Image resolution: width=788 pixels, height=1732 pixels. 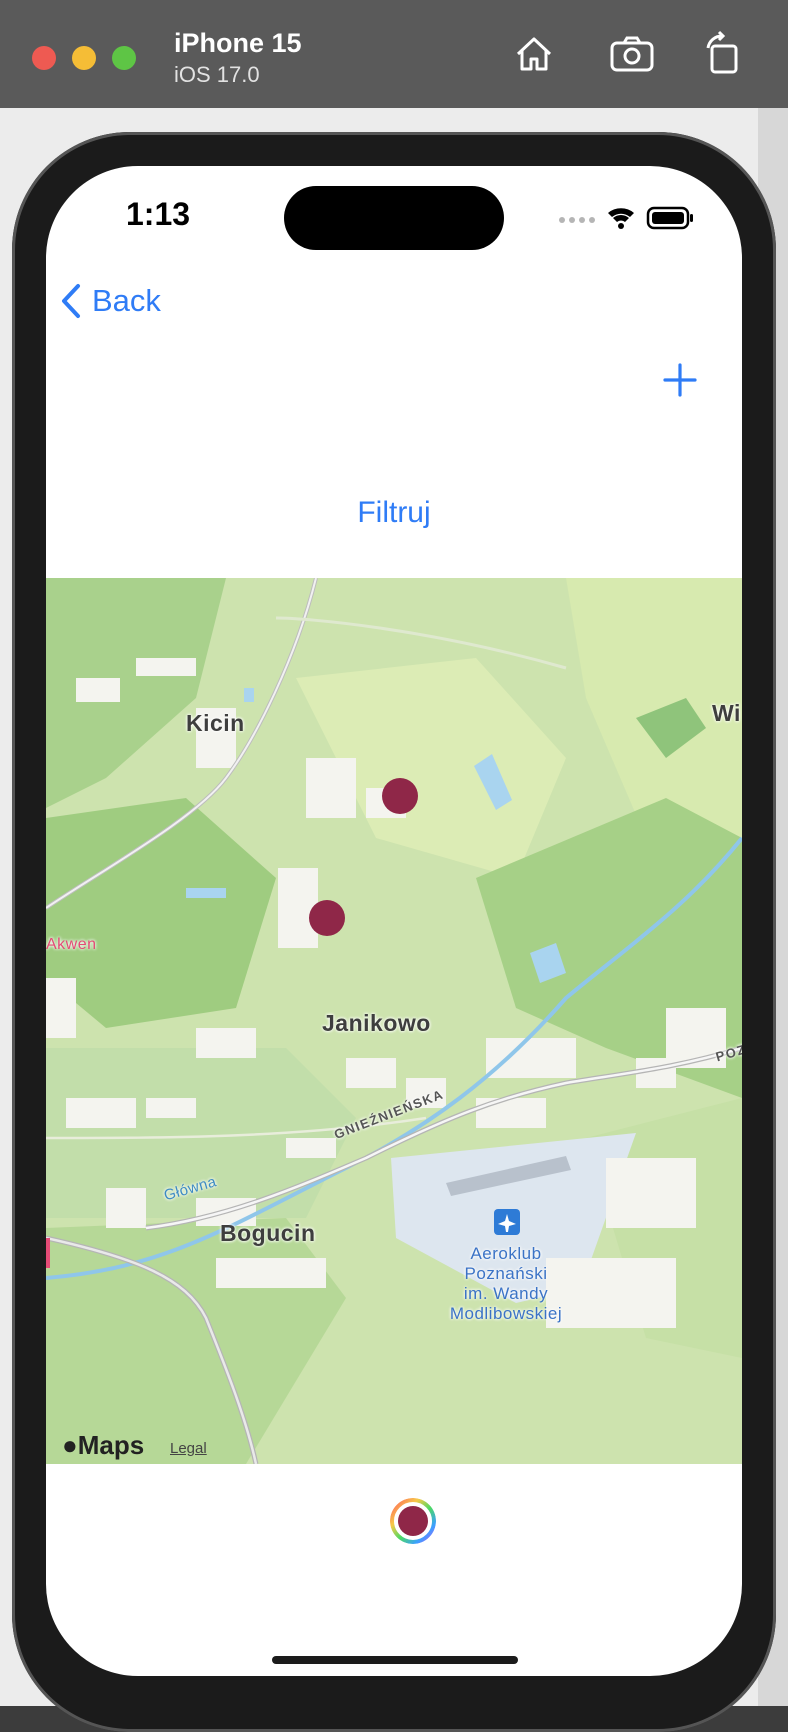 I want to click on status-icons, so click(x=626, y=218).